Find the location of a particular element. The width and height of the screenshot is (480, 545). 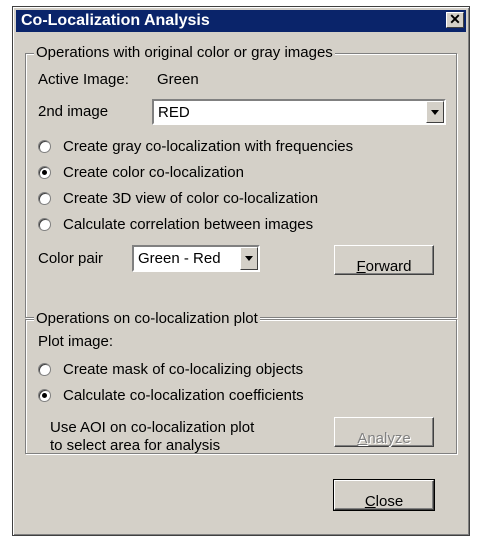

close-label: lose is located at coordinates (389, 501).